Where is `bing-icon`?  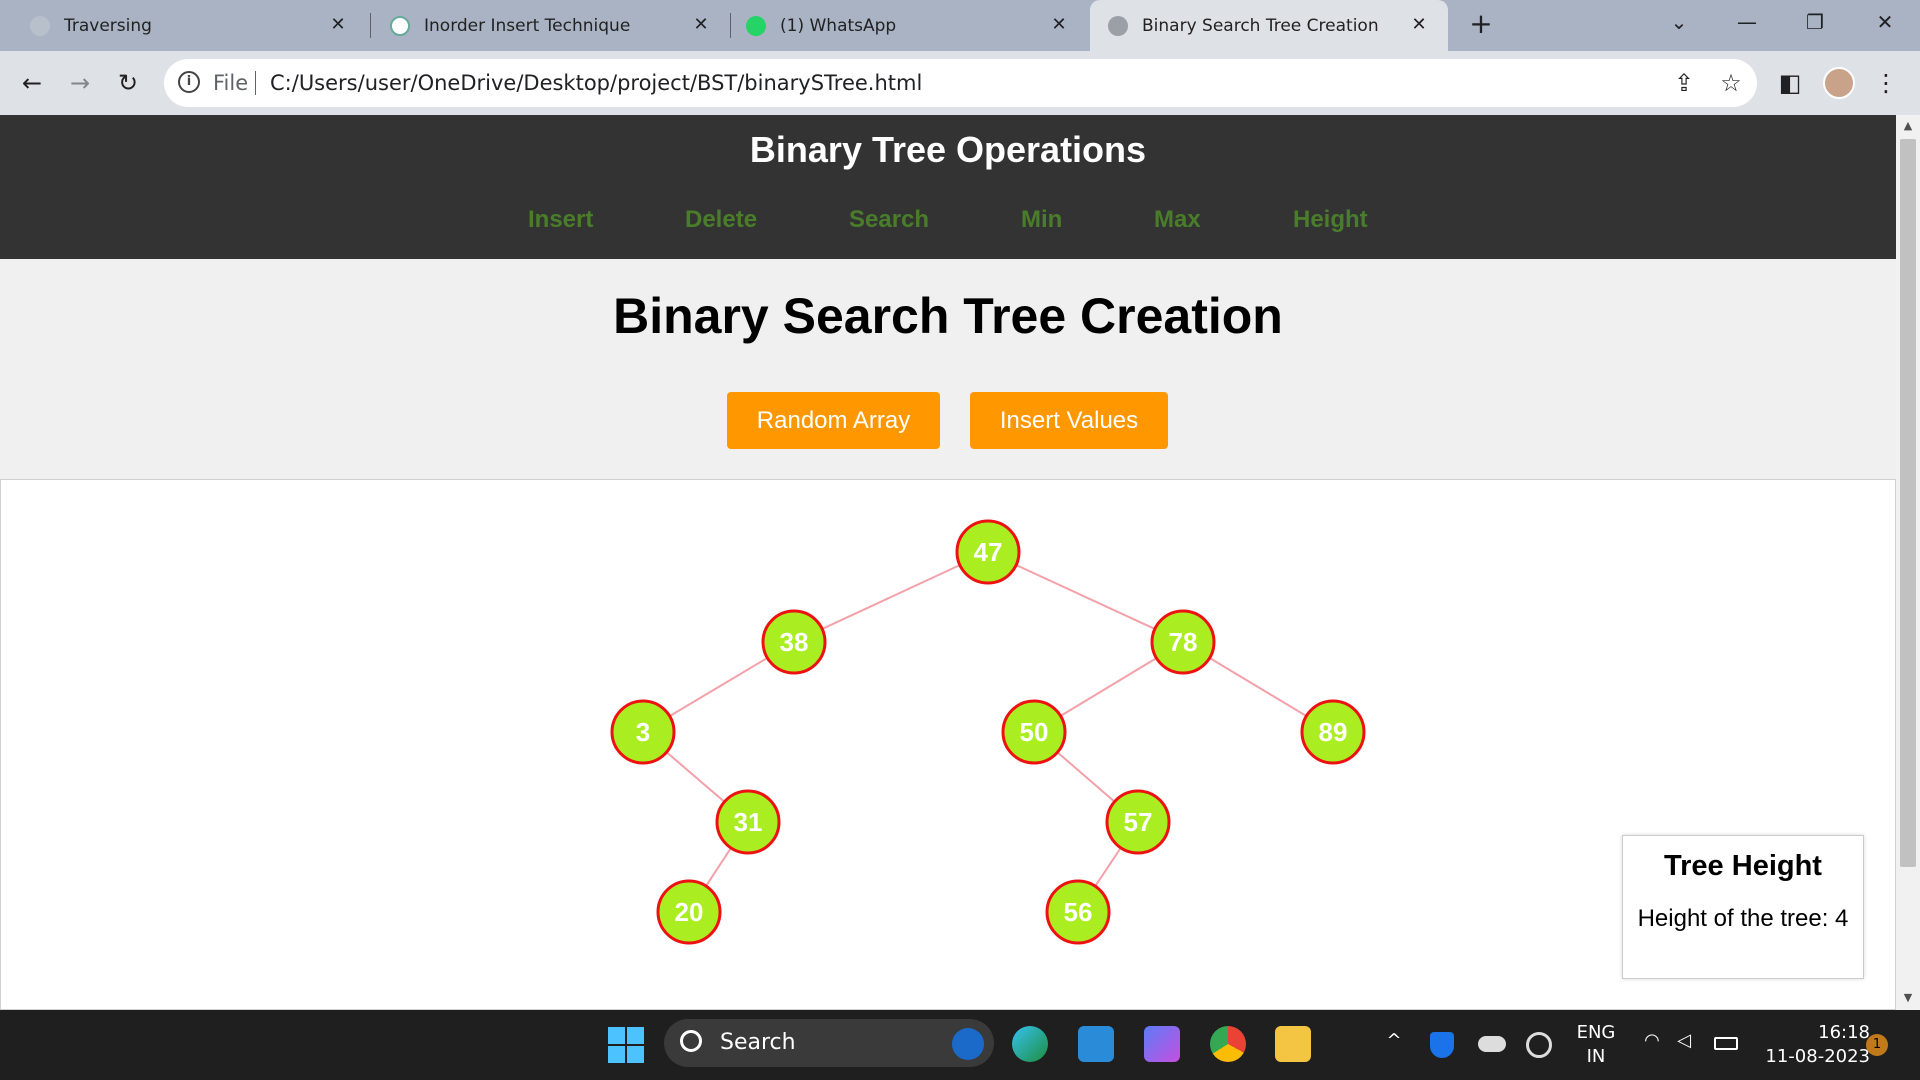
bing-icon is located at coordinates (968, 1044).